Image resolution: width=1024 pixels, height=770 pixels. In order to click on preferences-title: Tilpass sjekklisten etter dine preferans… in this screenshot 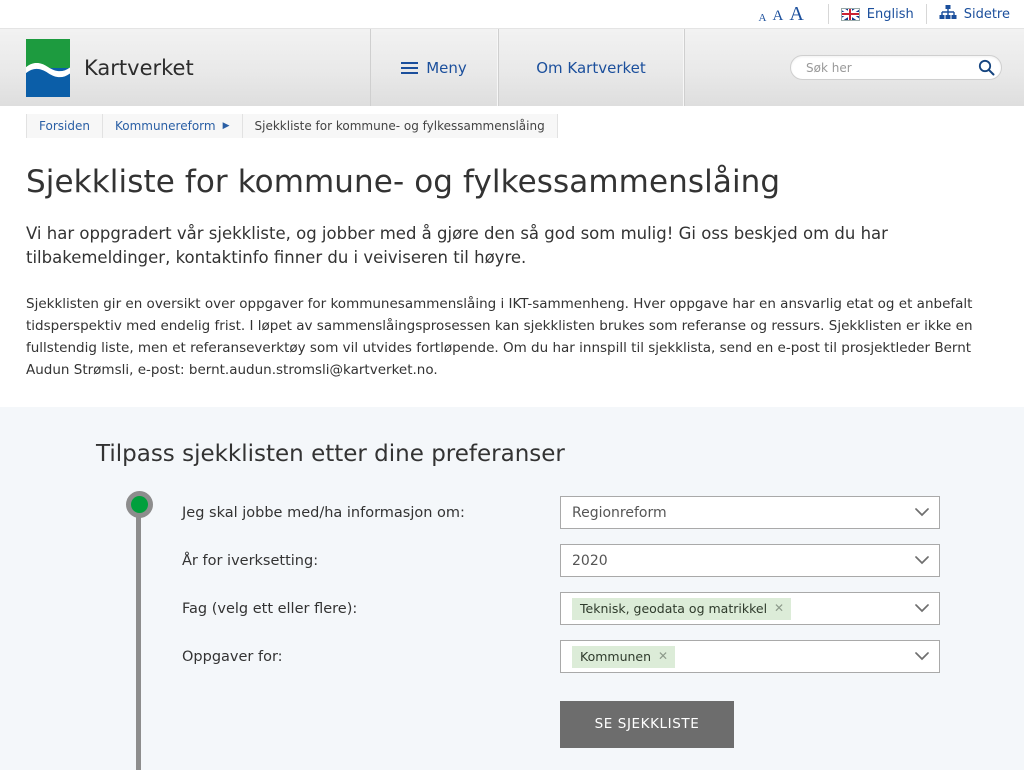, I will do `click(330, 453)`.